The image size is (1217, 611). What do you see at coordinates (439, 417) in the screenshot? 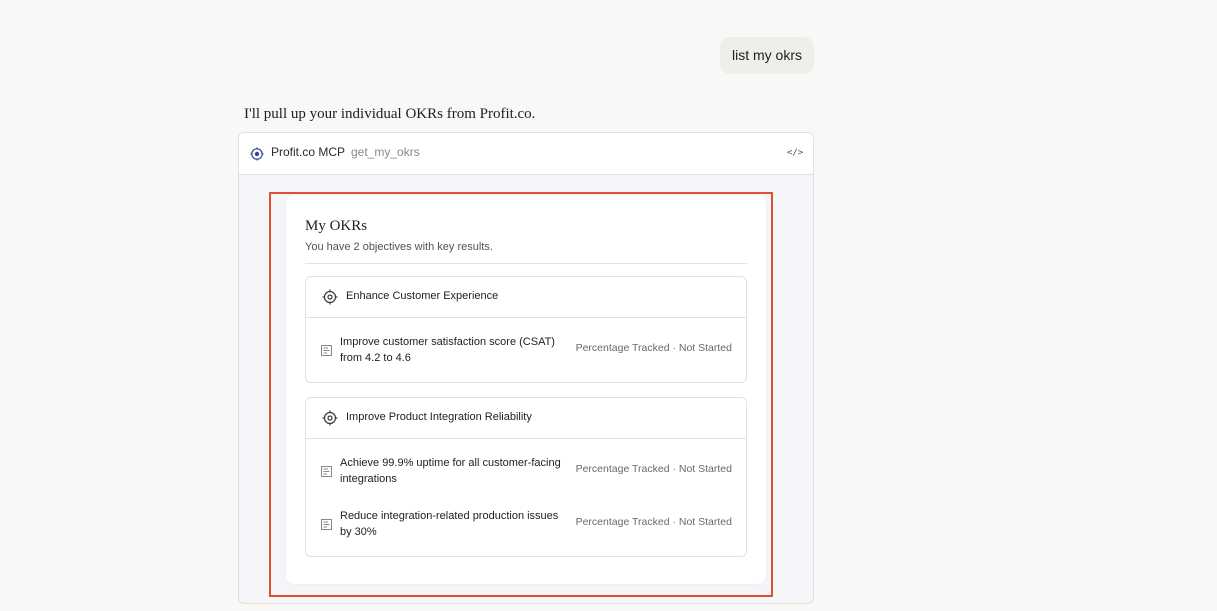
I see `objective-title: Improve Product Integration Reliability` at bounding box center [439, 417].